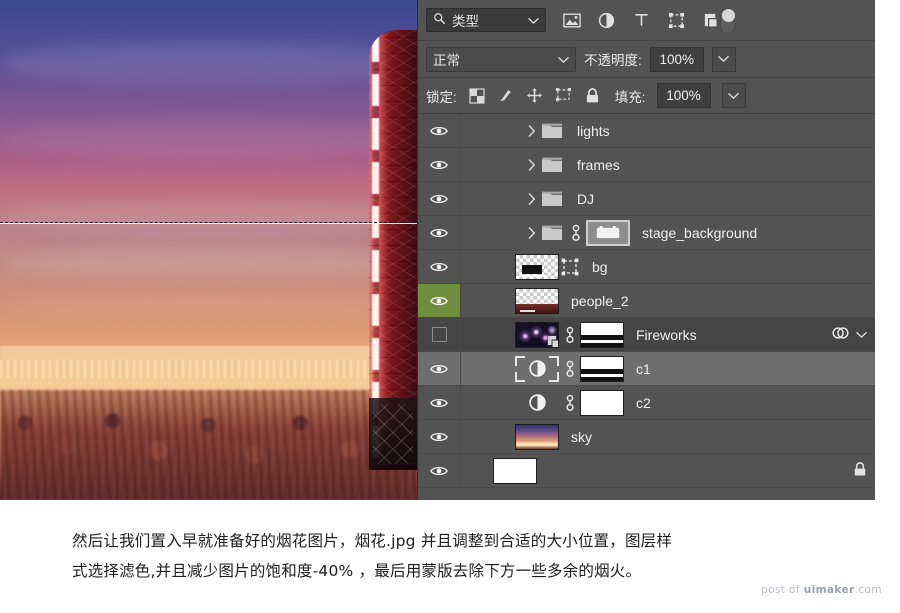 The width and height of the screenshot is (900, 613). What do you see at coordinates (829, 590) in the screenshot?
I see `watermark-brand: uimaker` at bounding box center [829, 590].